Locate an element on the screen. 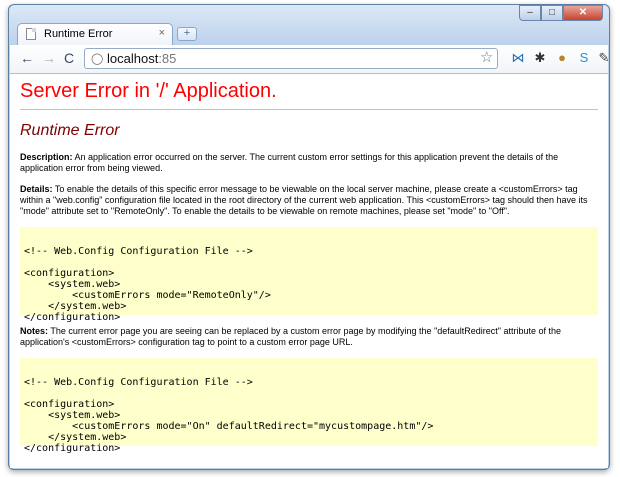 The image size is (620, 477). address-bar: ◯ localhost:85 is located at coordinates (291, 58).